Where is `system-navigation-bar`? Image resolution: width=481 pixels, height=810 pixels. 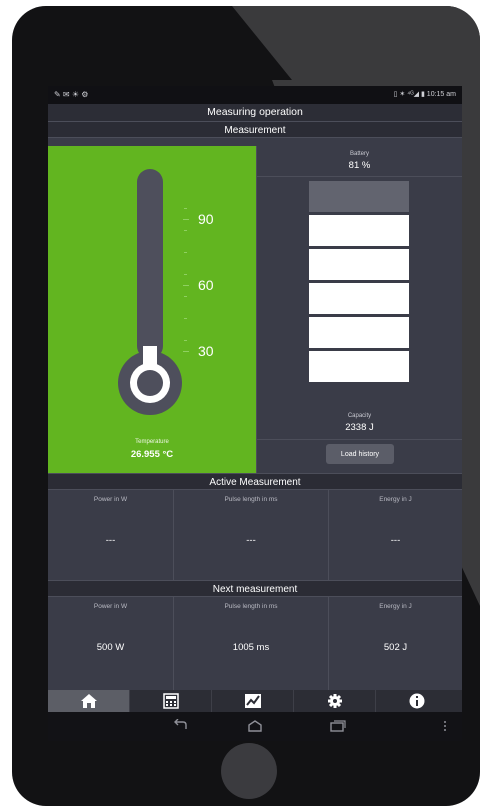
system-navigation-bar is located at coordinates (255, 726).